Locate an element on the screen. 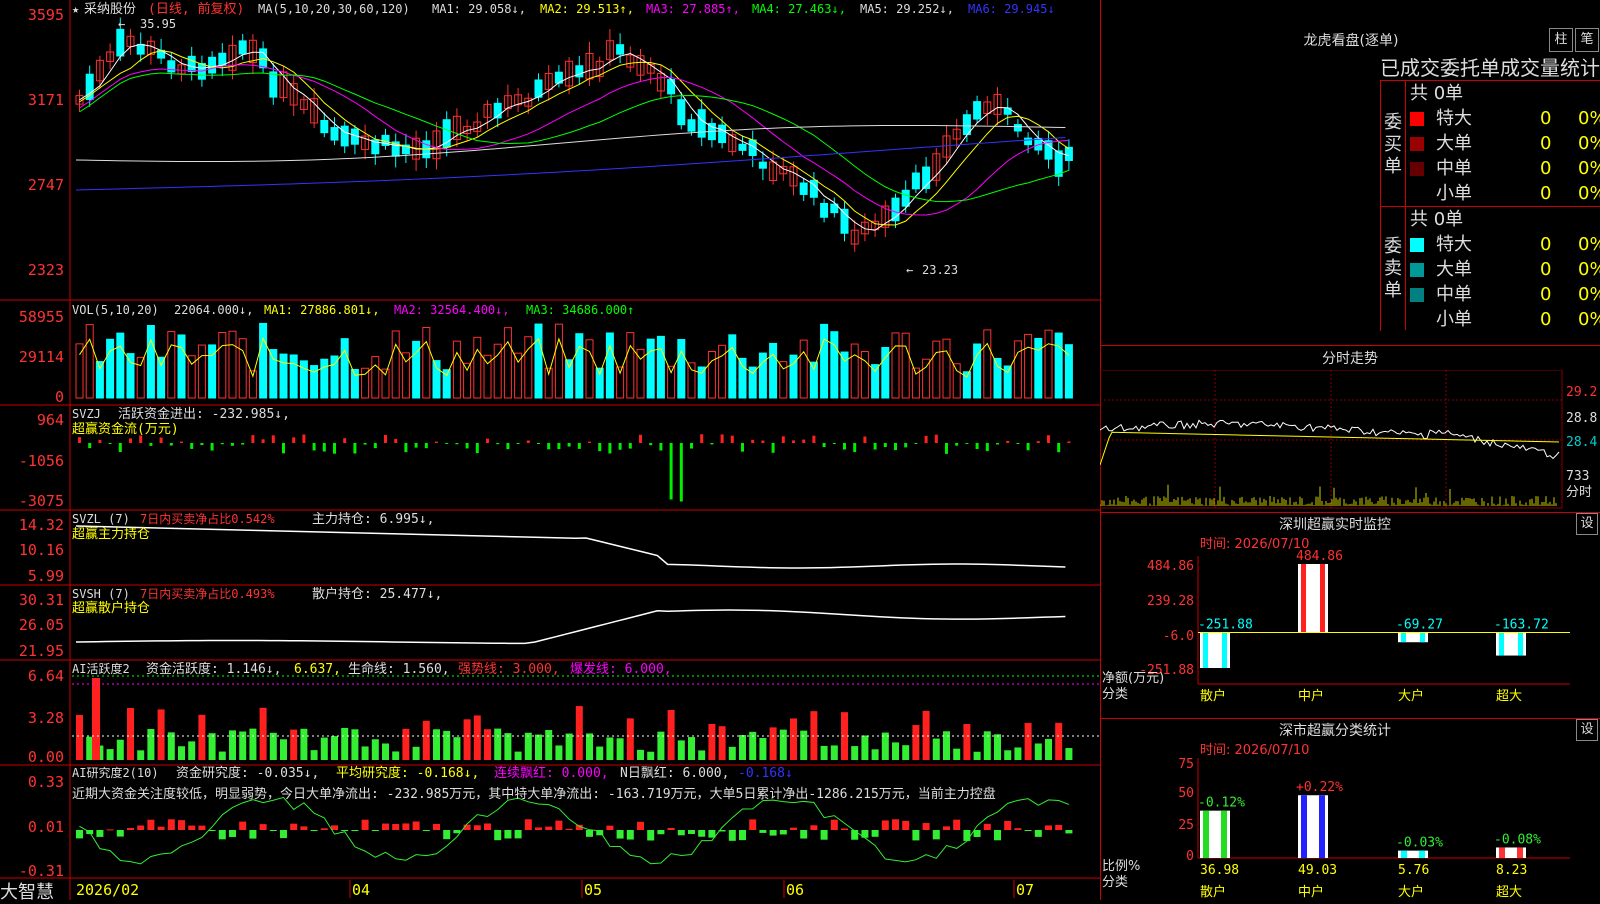 This screenshot has height=904, width=1600. high-arrow-icon: ← is located at coordinates (121, 24).